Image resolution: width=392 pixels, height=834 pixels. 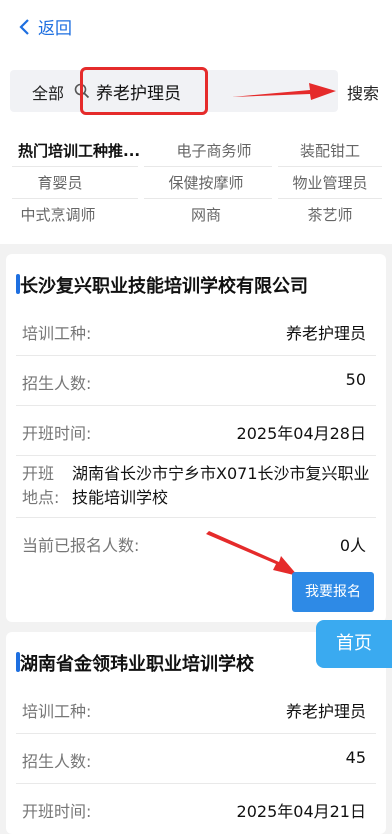 I want to click on info-row: 招生人数: 45, so click(x=196, y=759).